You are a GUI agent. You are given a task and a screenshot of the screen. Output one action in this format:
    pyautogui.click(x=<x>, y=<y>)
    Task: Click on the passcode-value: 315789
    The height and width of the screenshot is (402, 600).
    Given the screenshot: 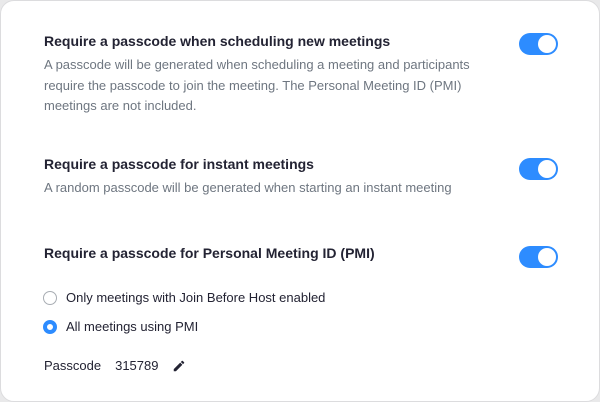 What is the action you would take?
    pyautogui.click(x=137, y=365)
    